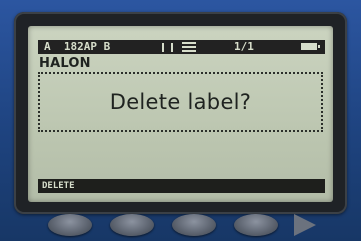 The image size is (361, 241). I want to click on text-align-icon, so click(167, 47).